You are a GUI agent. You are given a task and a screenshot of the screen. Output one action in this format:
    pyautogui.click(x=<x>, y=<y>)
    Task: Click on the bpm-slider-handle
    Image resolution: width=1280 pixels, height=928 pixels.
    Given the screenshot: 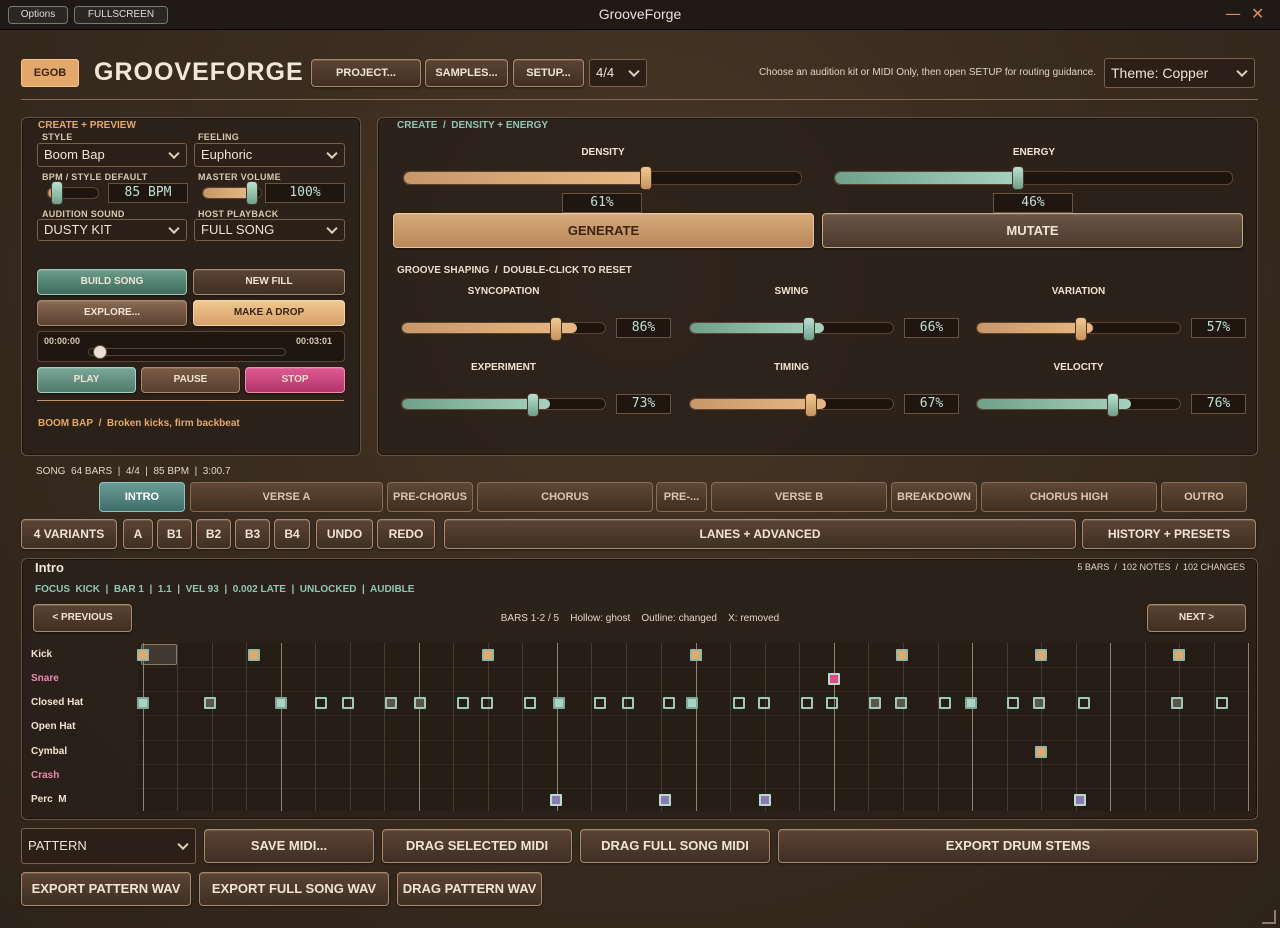 What is the action you would take?
    pyautogui.click(x=57, y=193)
    